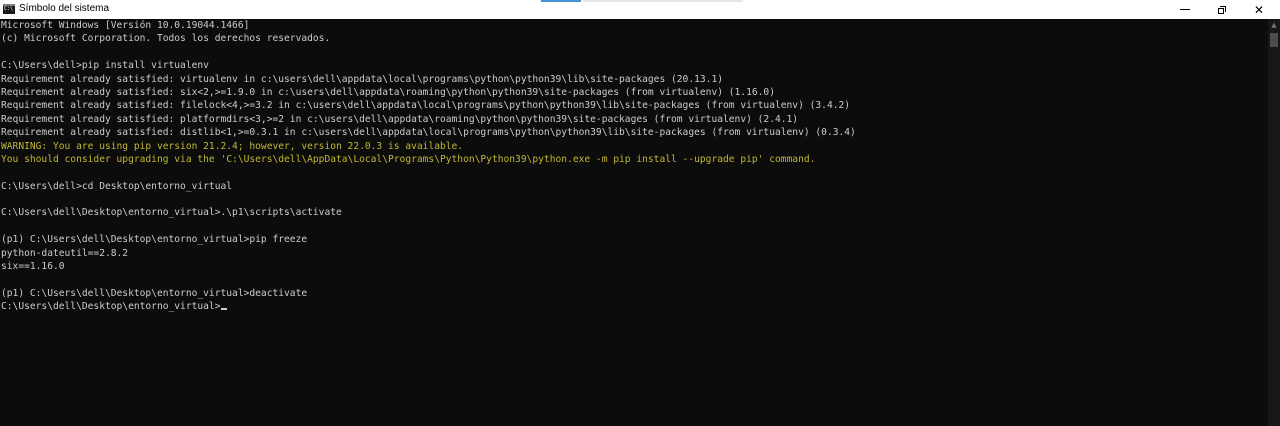  I want to click on scrollbar-thumb, so click(1274, 40).